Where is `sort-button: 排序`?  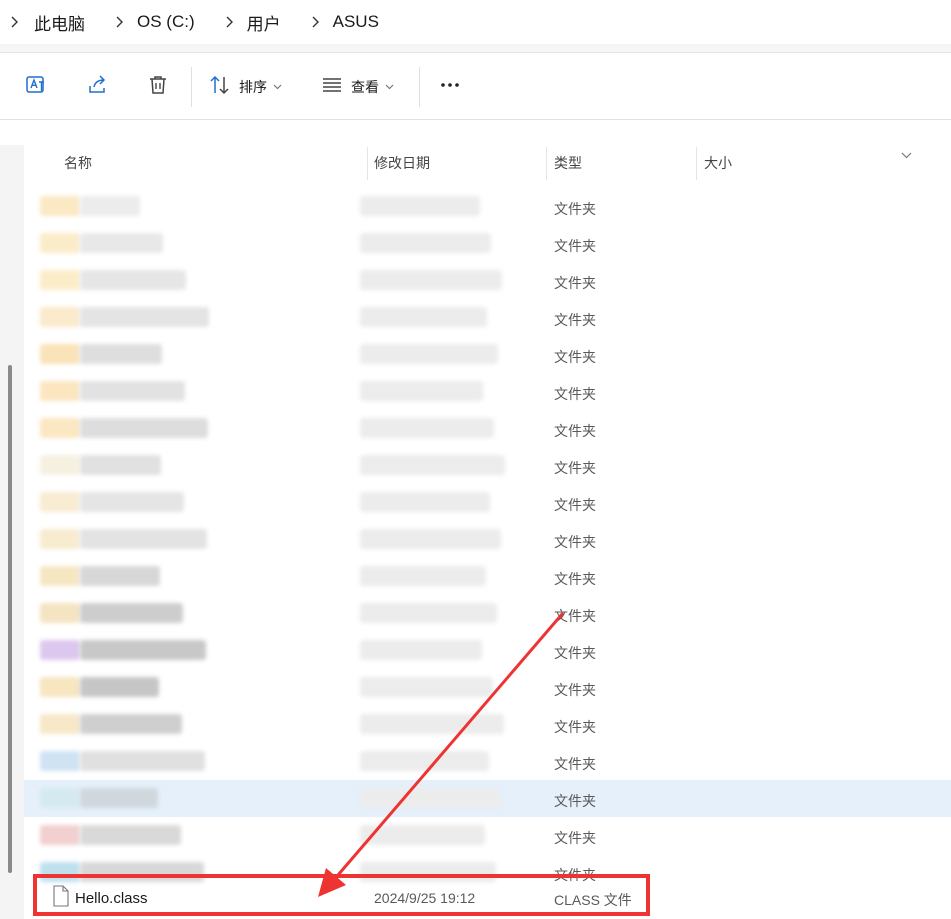 sort-button: 排序 is located at coordinates (245, 87).